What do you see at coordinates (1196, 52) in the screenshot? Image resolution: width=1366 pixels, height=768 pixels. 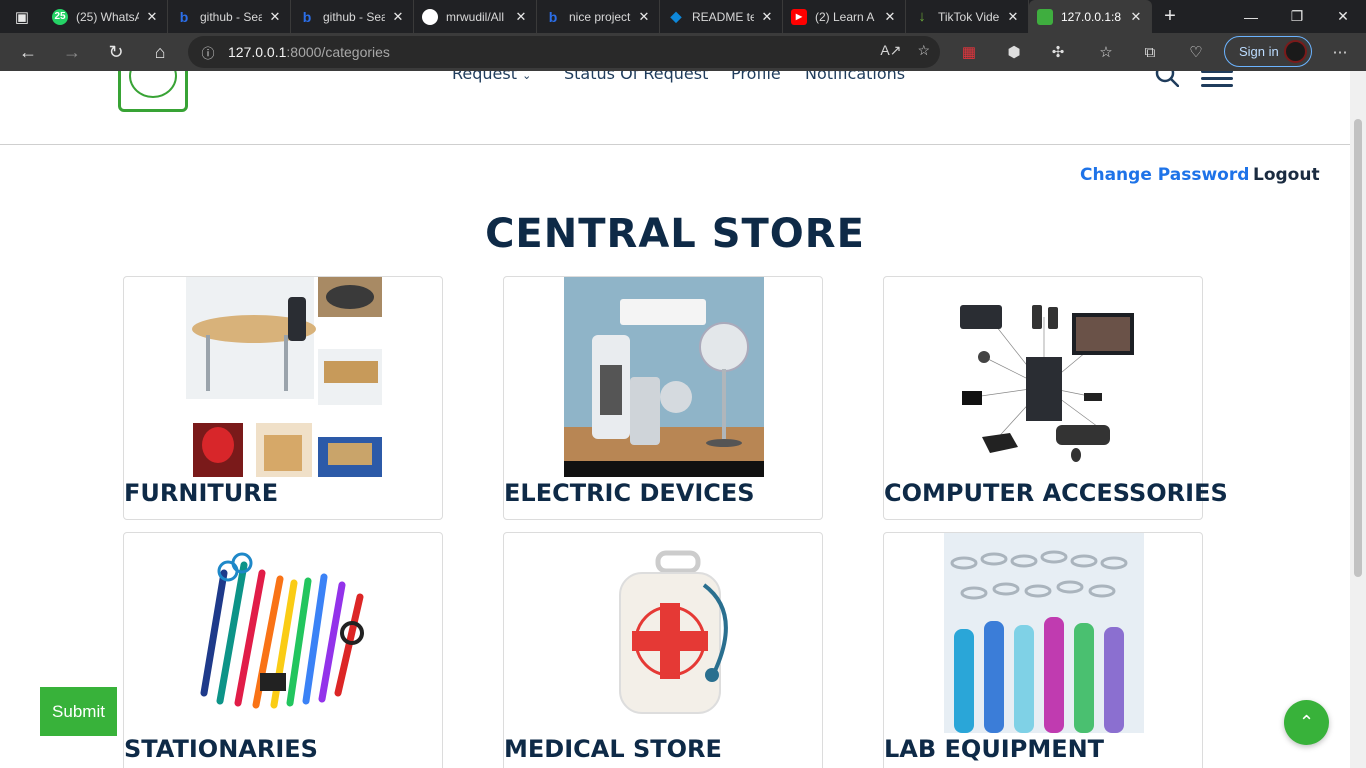 I see `browser-health-icon: ♡` at bounding box center [1196, 52].